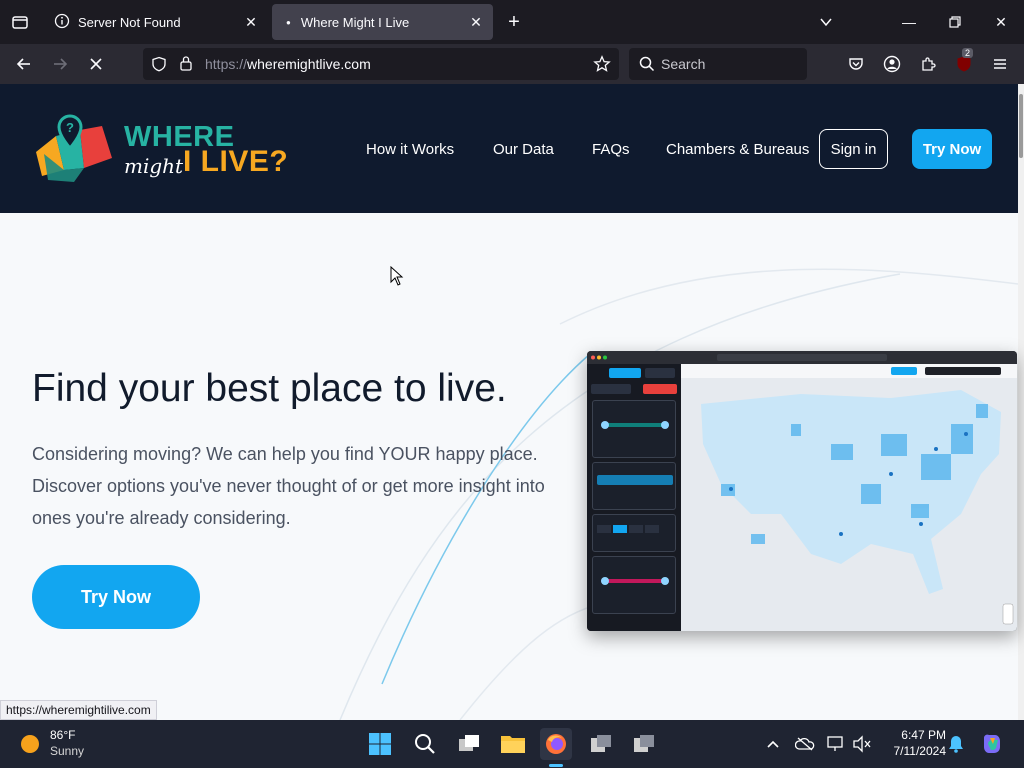 The width and height of the screenshot is (1024, 768). What do you see at coordinates (805, 744) in the screenshot?
I see `onedrive-icon` at bounding box center [805, 744].